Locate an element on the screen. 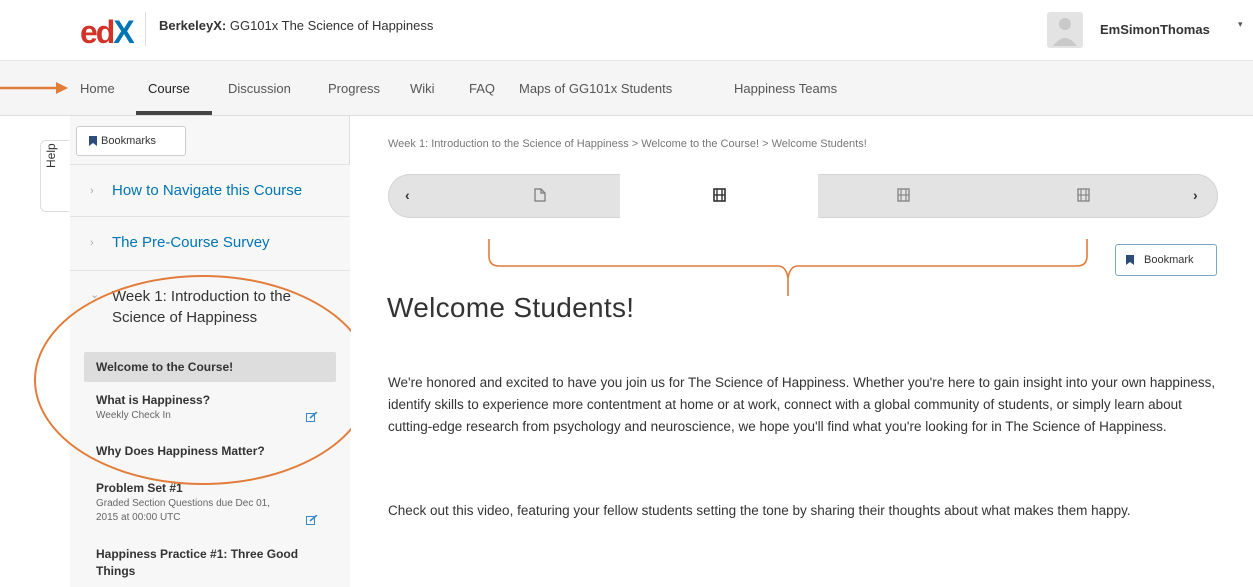 This screenshot has height=587, width=1253. username: EmSimonThomas is located at coordinates (1155, 29).